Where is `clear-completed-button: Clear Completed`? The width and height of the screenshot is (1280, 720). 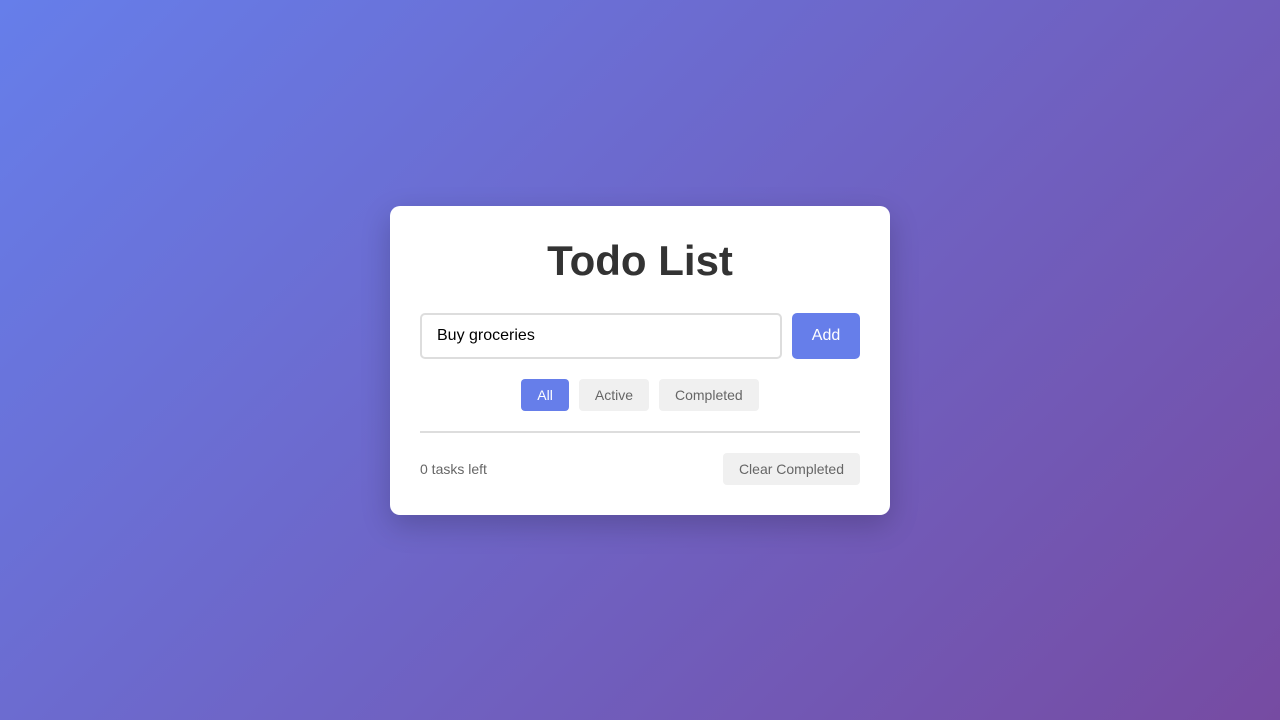
clear-completed-button: Clear Completed is located at coordinates (791, 469).